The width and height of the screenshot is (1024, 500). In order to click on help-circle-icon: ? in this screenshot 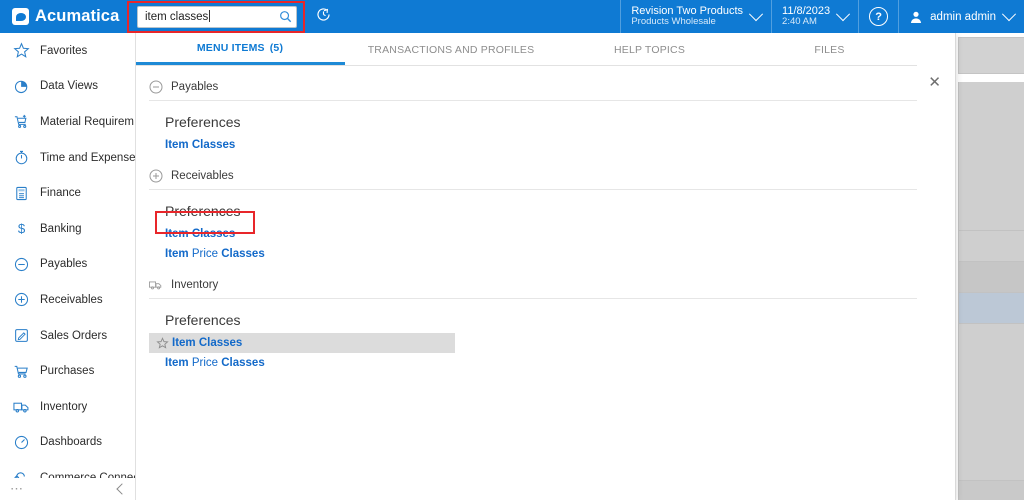, I will do `click(879, 16)`.